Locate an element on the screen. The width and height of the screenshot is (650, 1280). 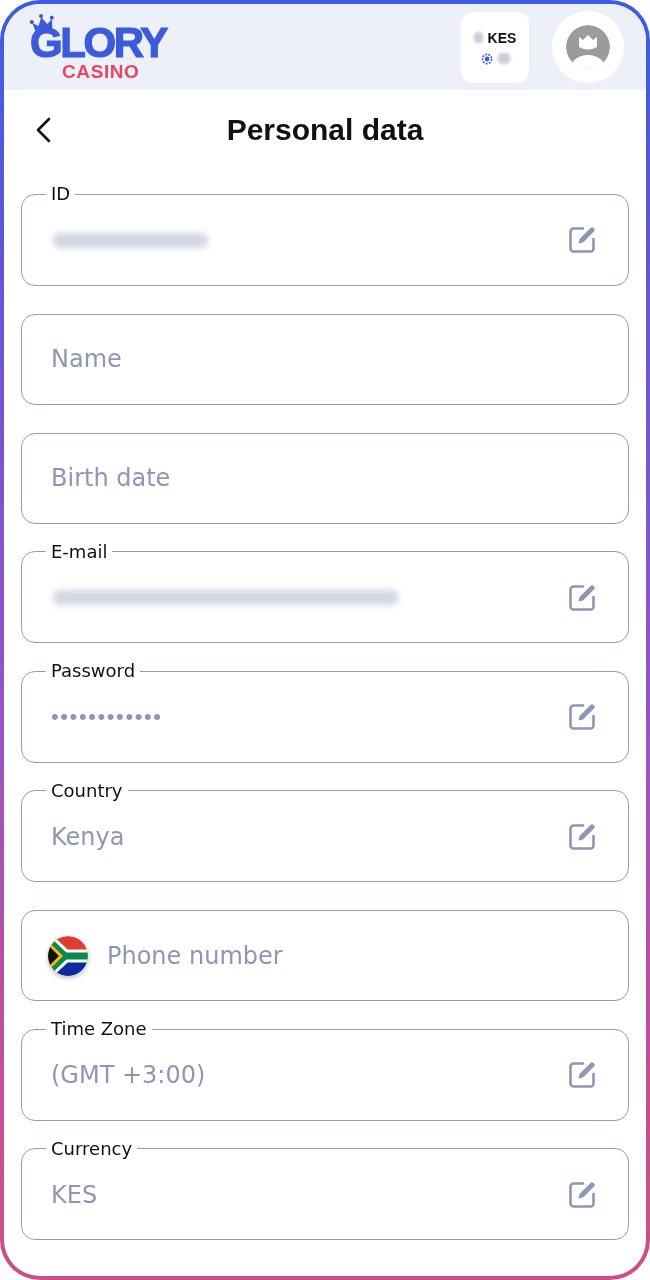
logo-wordmark: GLORY is located at coordinates (98, 43).